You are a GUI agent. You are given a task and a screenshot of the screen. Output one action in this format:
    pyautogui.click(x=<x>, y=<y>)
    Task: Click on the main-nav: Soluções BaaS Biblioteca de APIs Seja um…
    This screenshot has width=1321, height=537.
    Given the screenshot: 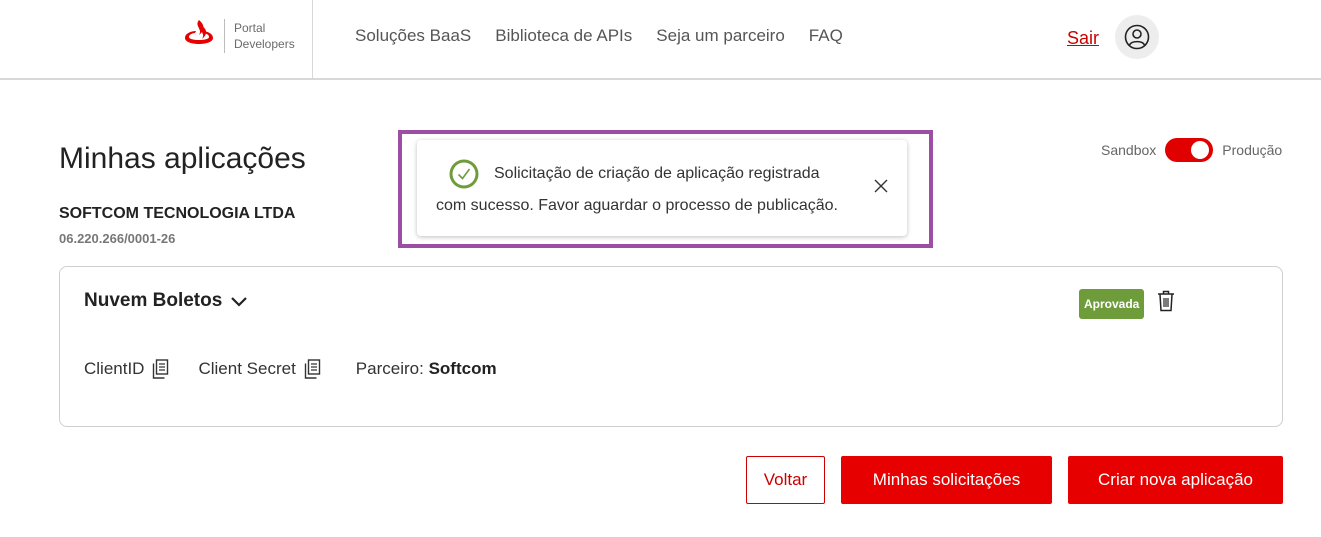 What is the action you would take?
    pyautogui.click(x=599, y=36)
    